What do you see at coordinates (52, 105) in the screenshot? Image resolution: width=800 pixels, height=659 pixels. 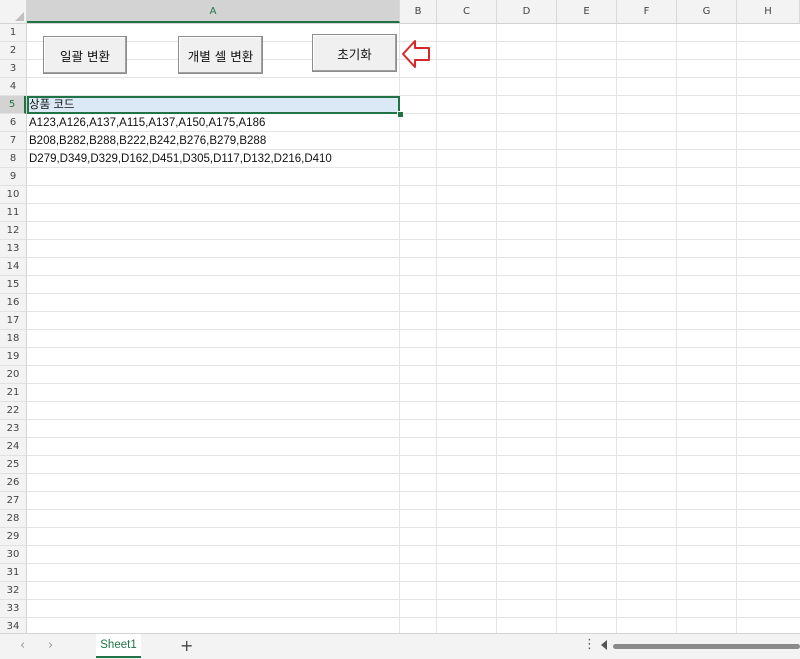 I see `cell-a5: 상품 코드` at bounding box center [52, 105].